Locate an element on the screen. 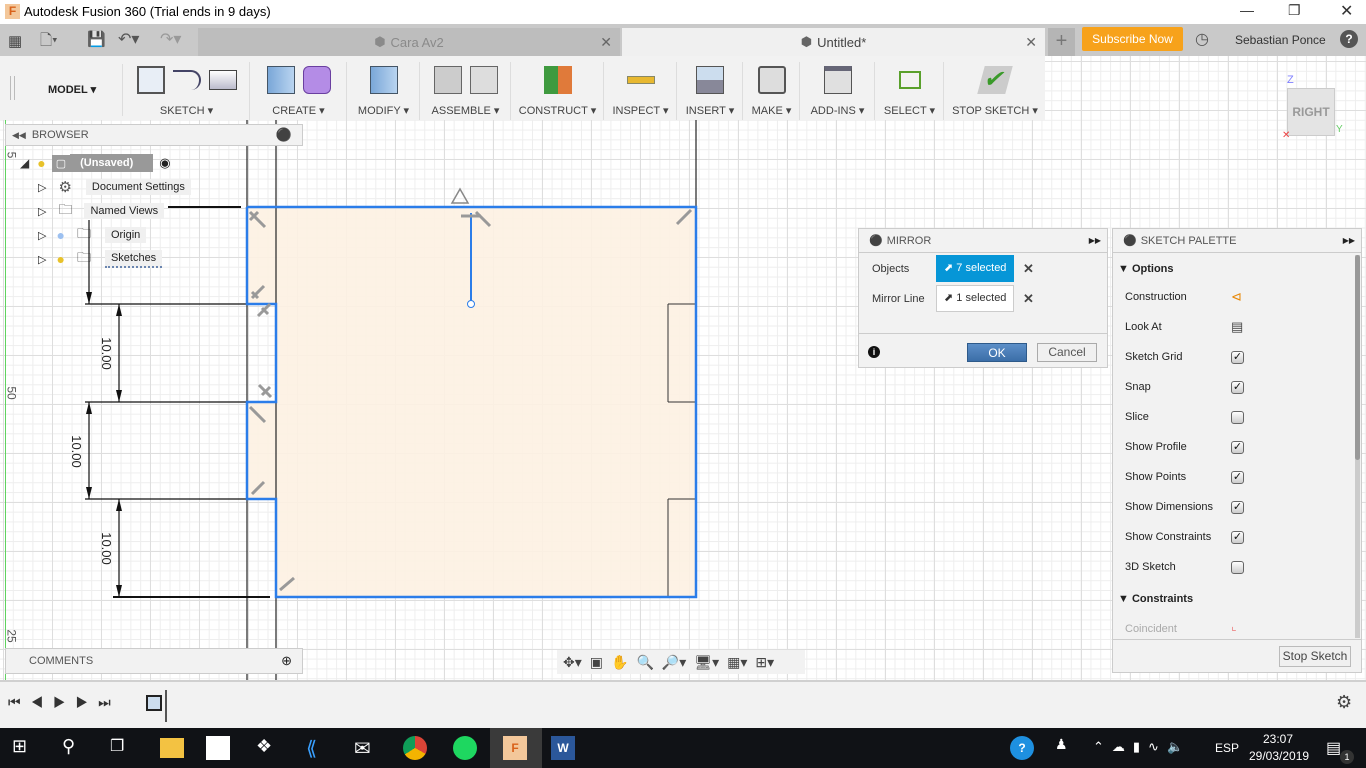 The image size is (1366, 768). activate-radio-icon: ◉ is located at coordinates (164, 163).